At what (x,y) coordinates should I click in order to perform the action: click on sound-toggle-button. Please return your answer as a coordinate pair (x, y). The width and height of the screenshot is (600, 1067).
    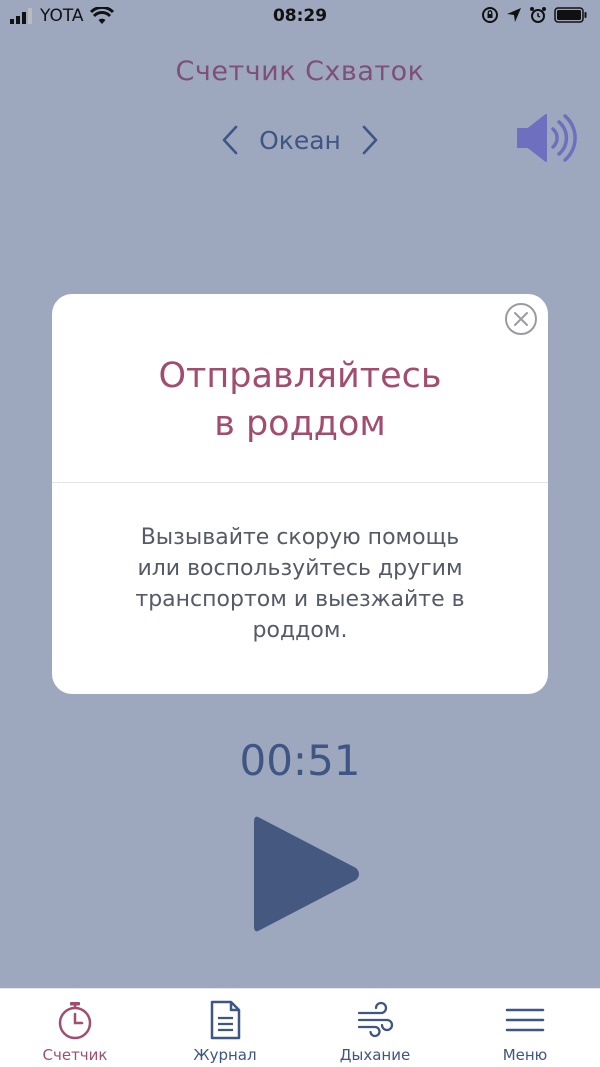
    Looking at the image, I should click on (546, 138).